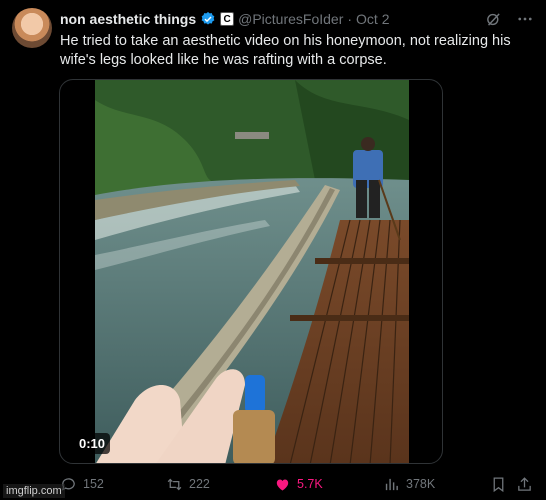  I want to click on repost-count: 222, so click(199, 484).